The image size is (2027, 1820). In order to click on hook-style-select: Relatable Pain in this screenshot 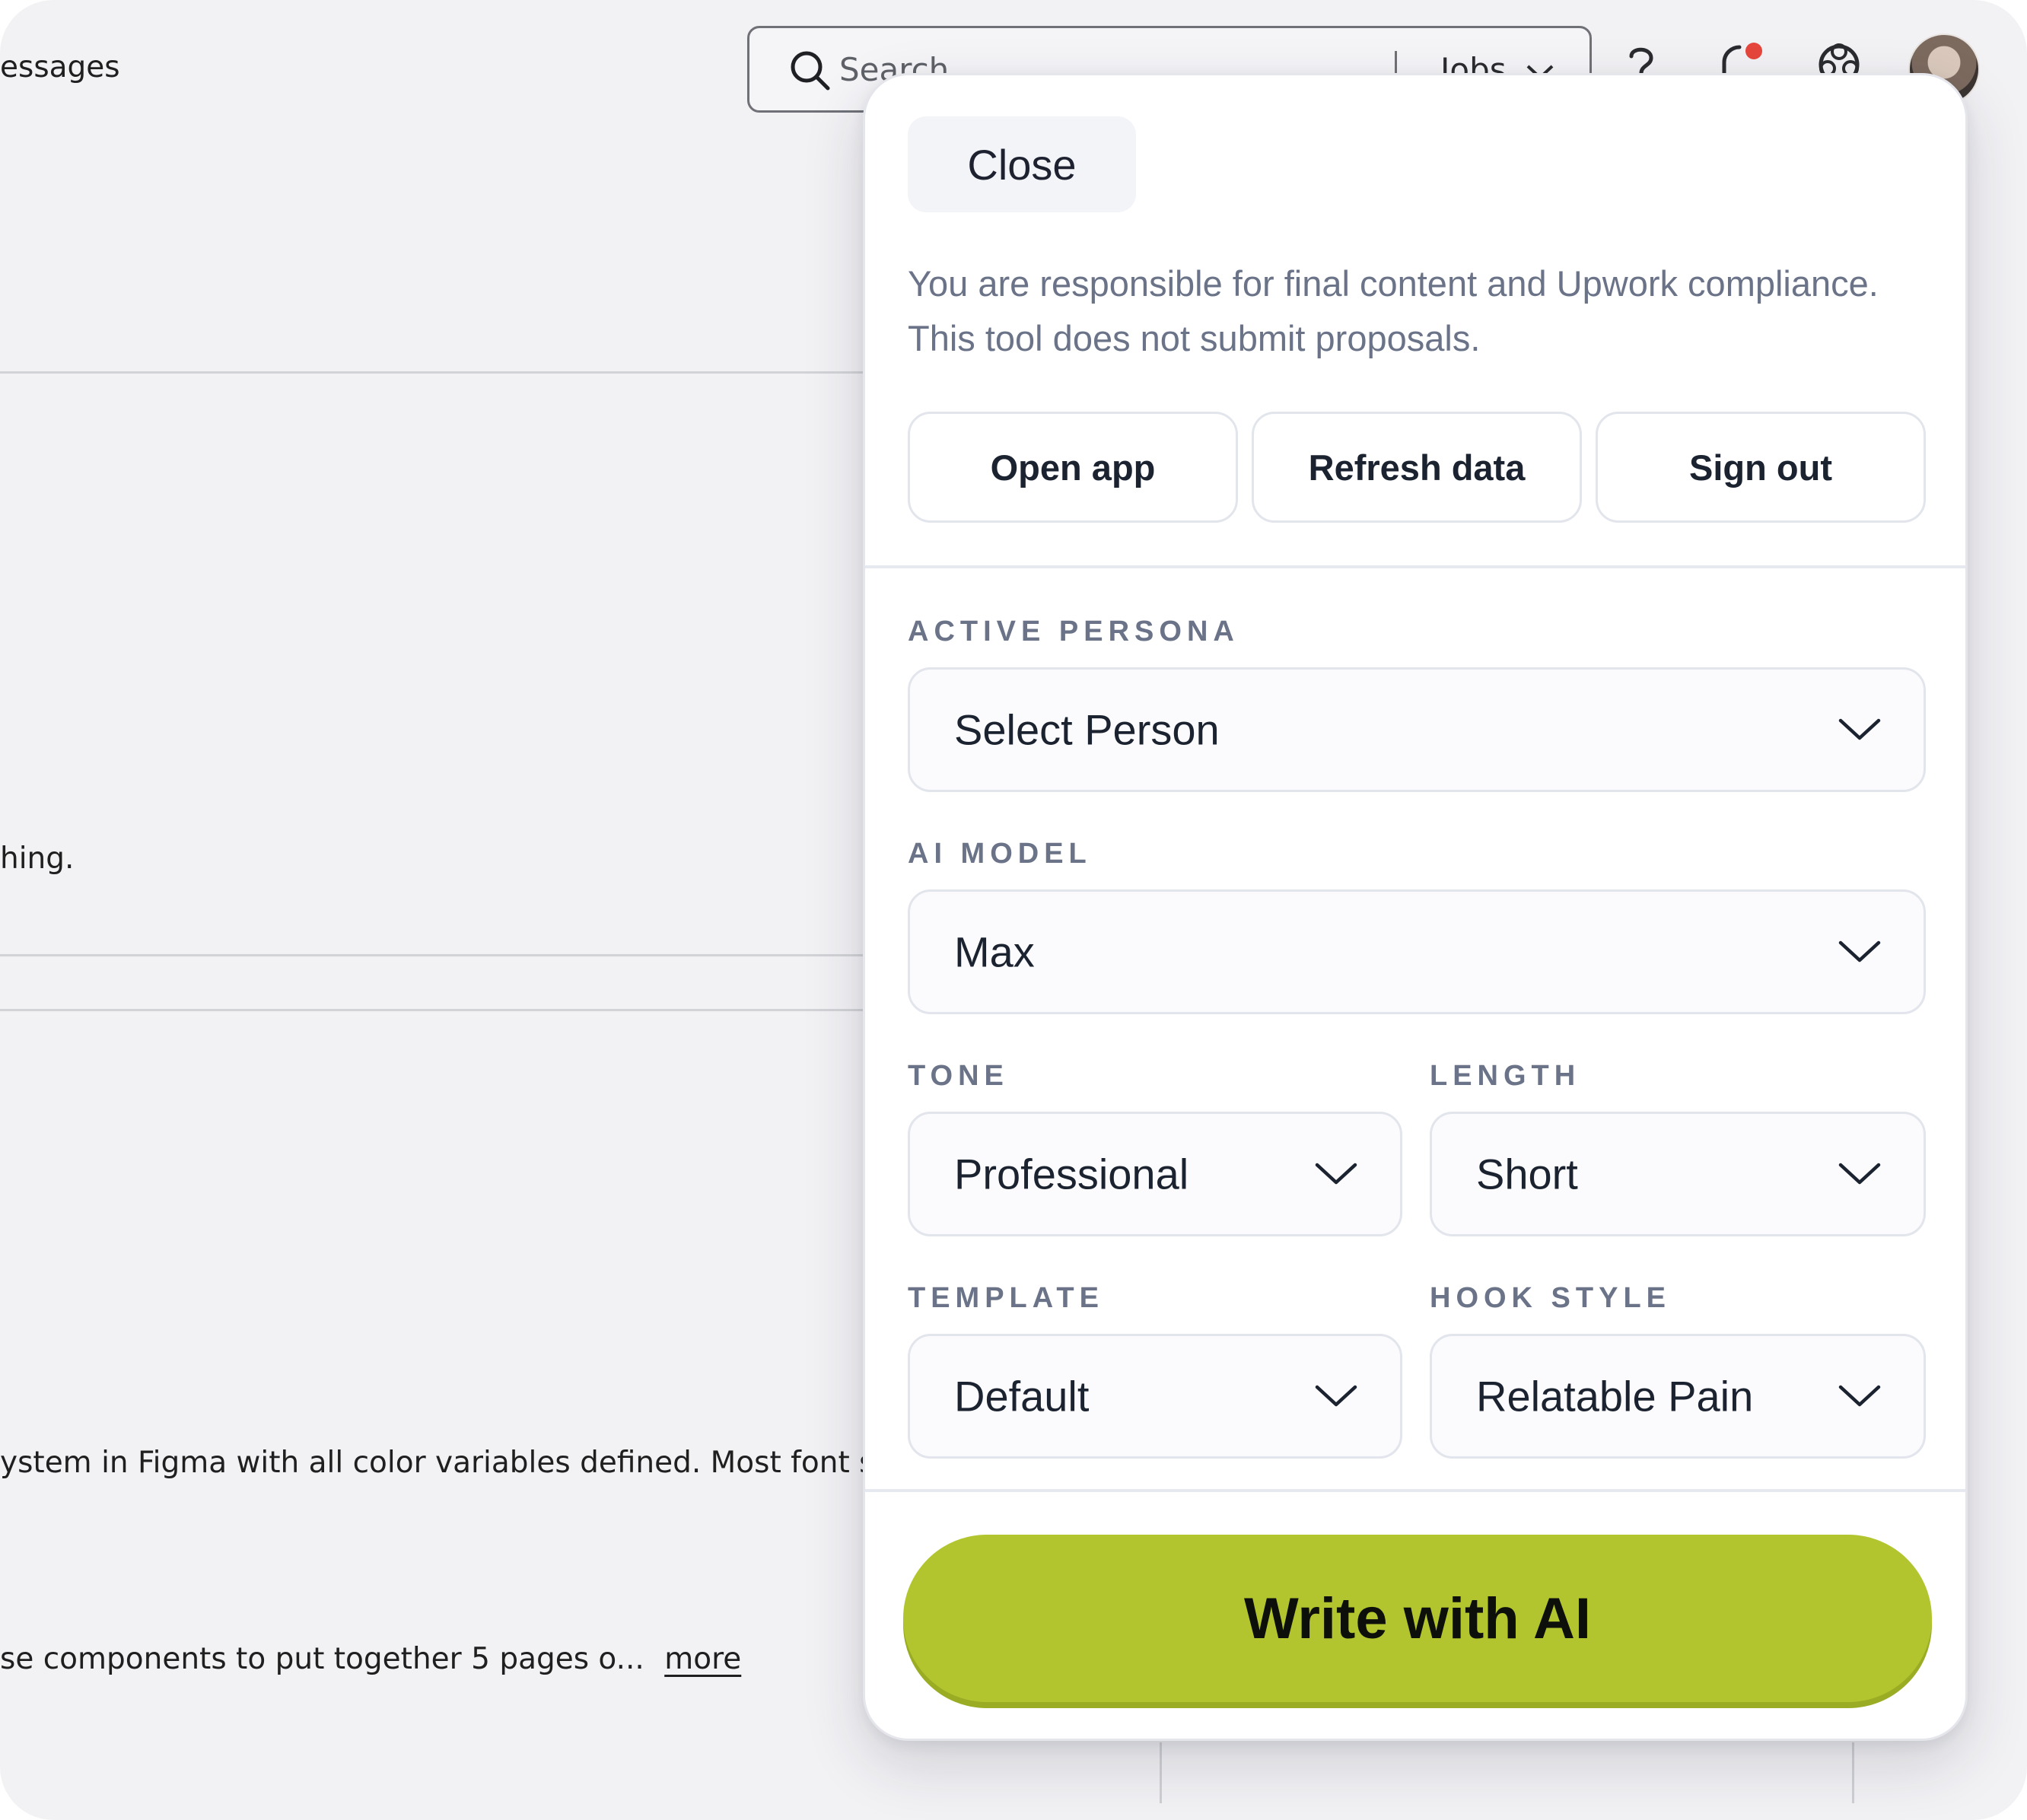, I will do `click(1678, 1397)`.